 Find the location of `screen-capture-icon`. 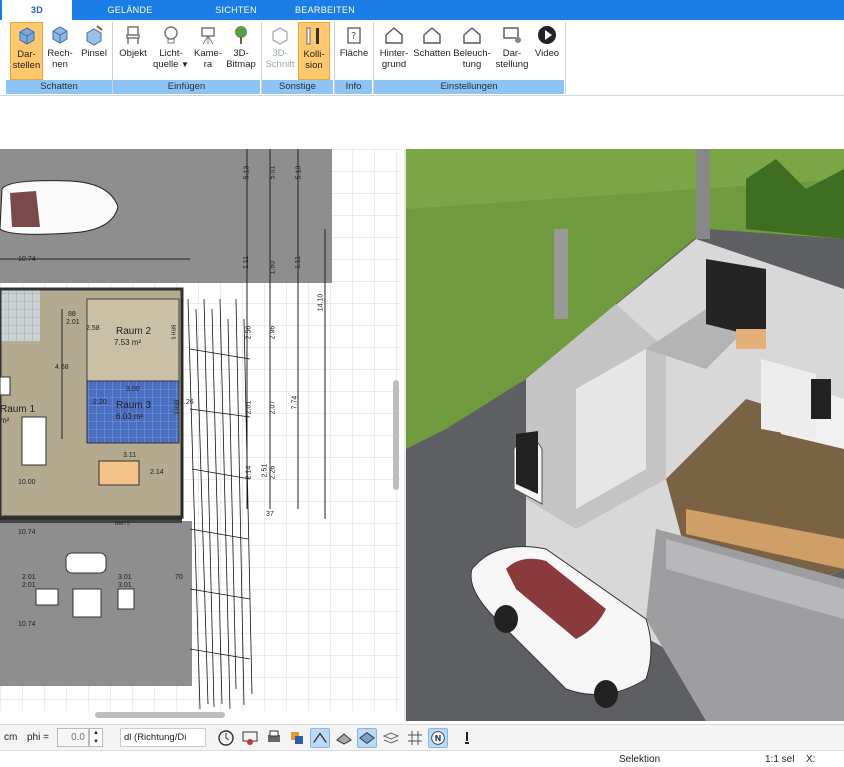

screen-capture-icon is located at coordinates (250, 738).